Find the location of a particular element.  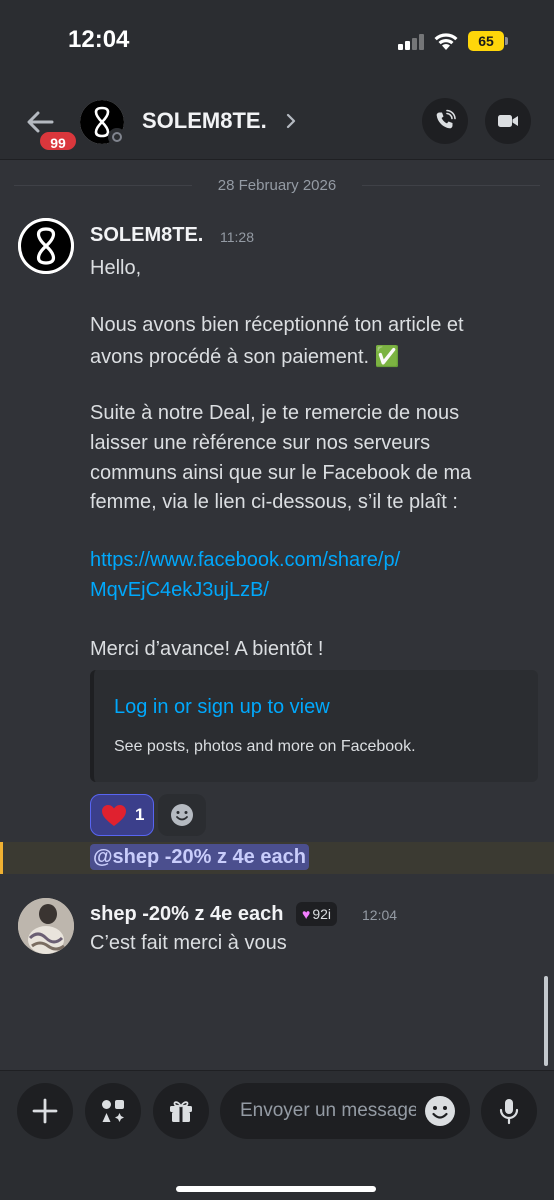

wifi-icon is located at coordinates (446, 41).